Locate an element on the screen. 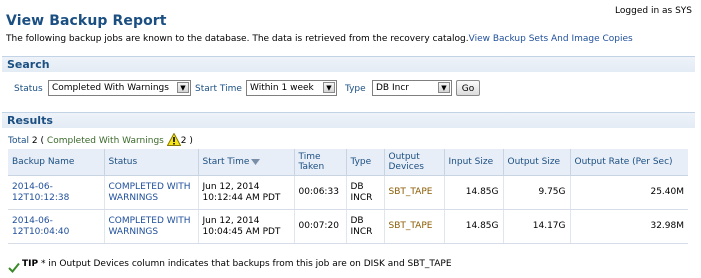  column-header-status: Status is located at coordinates (150, 162).